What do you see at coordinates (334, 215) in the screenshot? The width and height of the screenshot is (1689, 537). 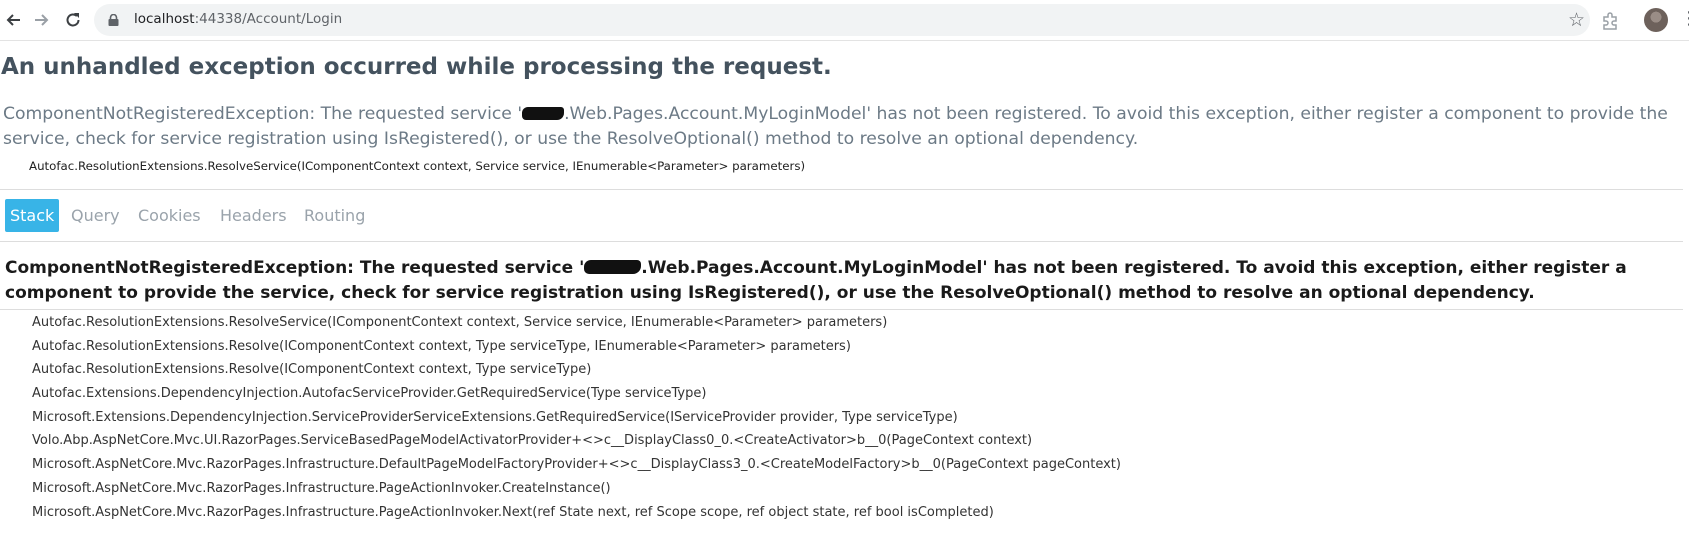 I see `tab-routing: Routing` at bounding box center [334, 215].